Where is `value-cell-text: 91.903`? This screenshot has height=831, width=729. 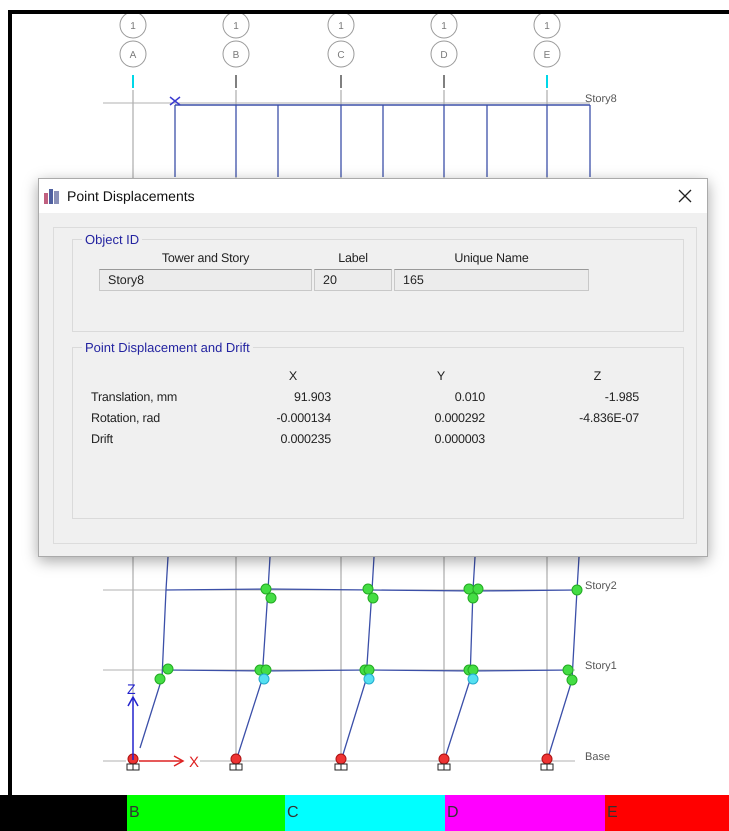 value-cell-text: 91.903 is located at coordinates (311, 397).